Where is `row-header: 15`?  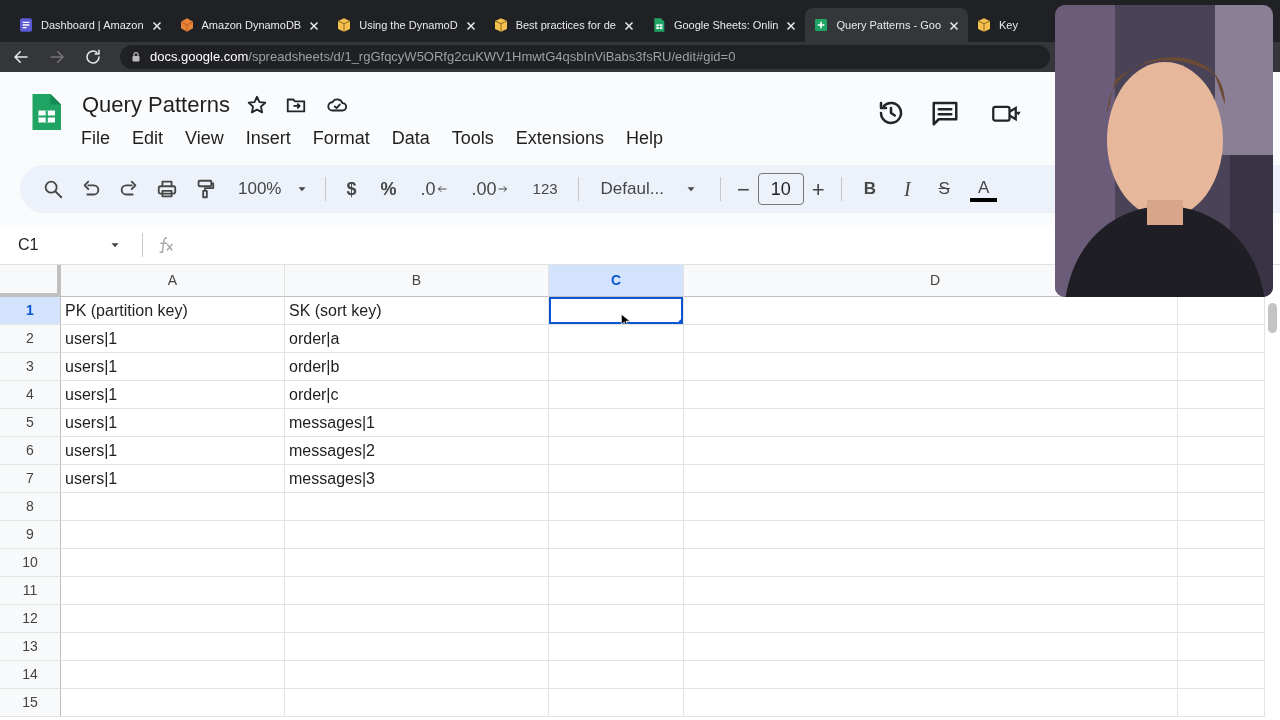
row-header: 15 is located at coordinates (30, 703).